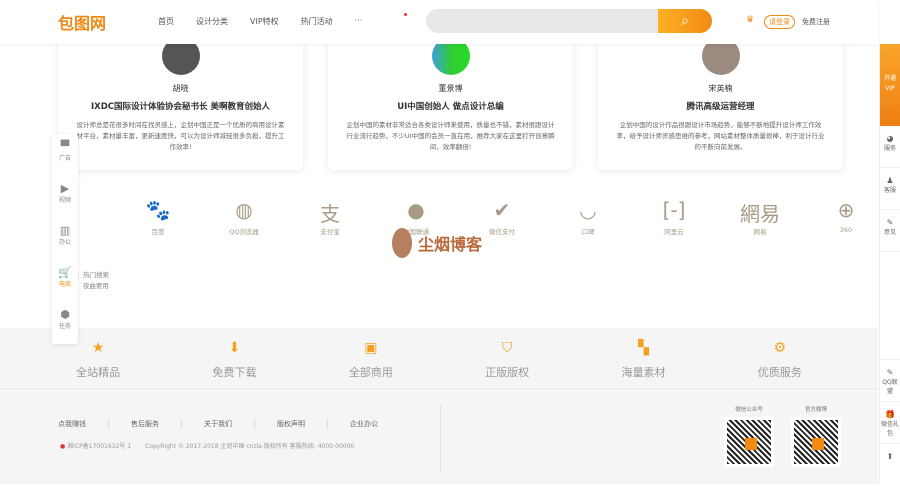  I want to click on ad-icon: ▀, so click(65, 146).